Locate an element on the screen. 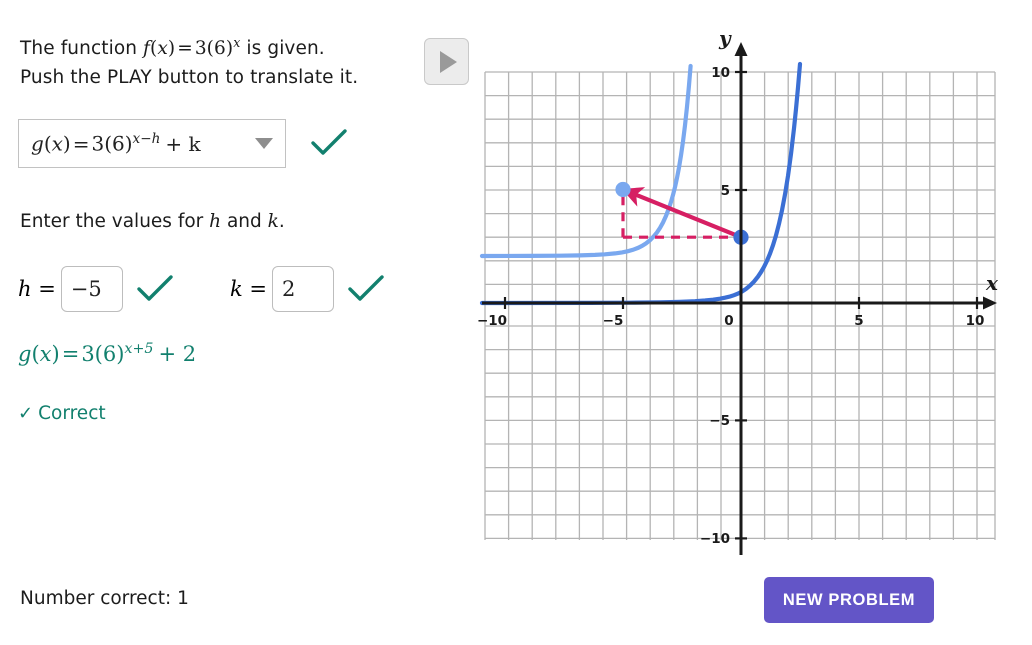 The image size is (1032, 645). curve-original is located at coordinates (641, 183).